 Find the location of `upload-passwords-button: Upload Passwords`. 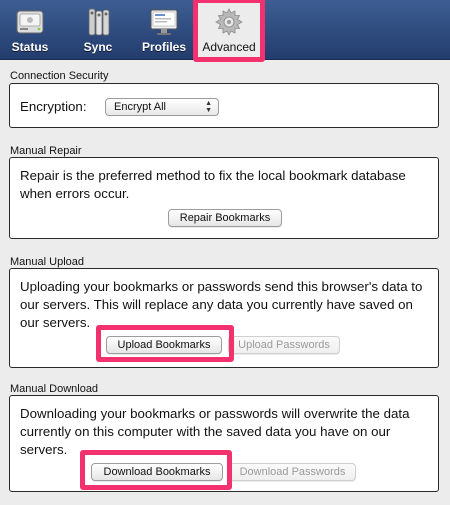

upload-passwords-button: Upload Passwords is located at coordinates (284, 345).